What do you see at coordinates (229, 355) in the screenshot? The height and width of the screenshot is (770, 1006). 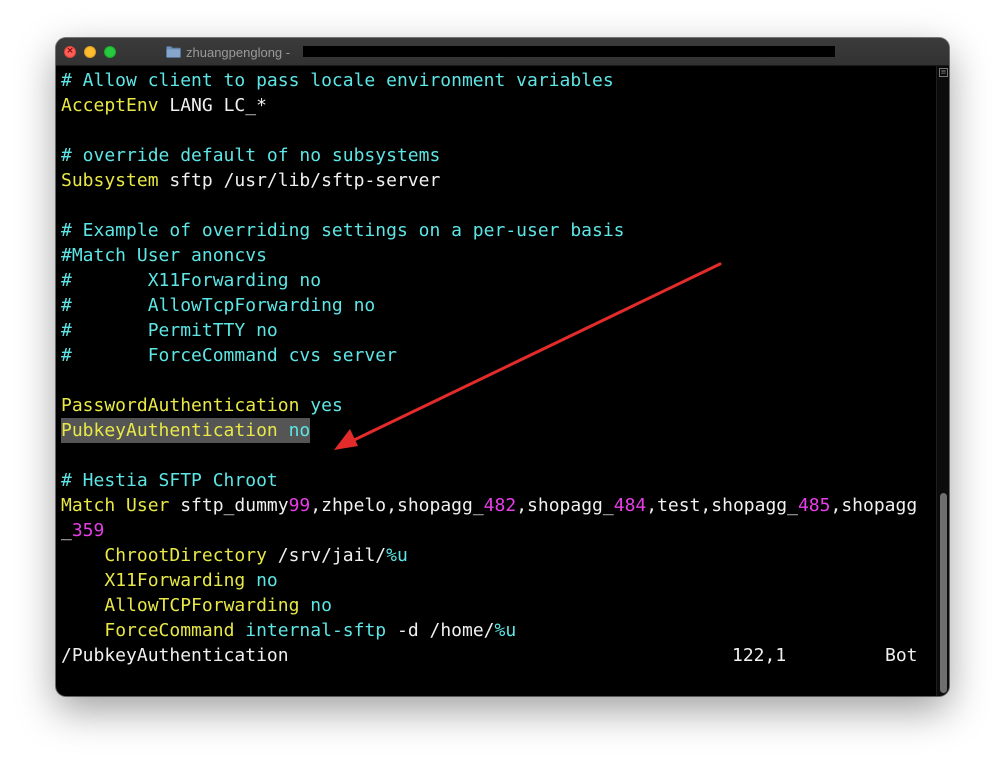 I see `line-comment-forcecommand: # ForceCommand cvs server` at bounding box center [229, 355].